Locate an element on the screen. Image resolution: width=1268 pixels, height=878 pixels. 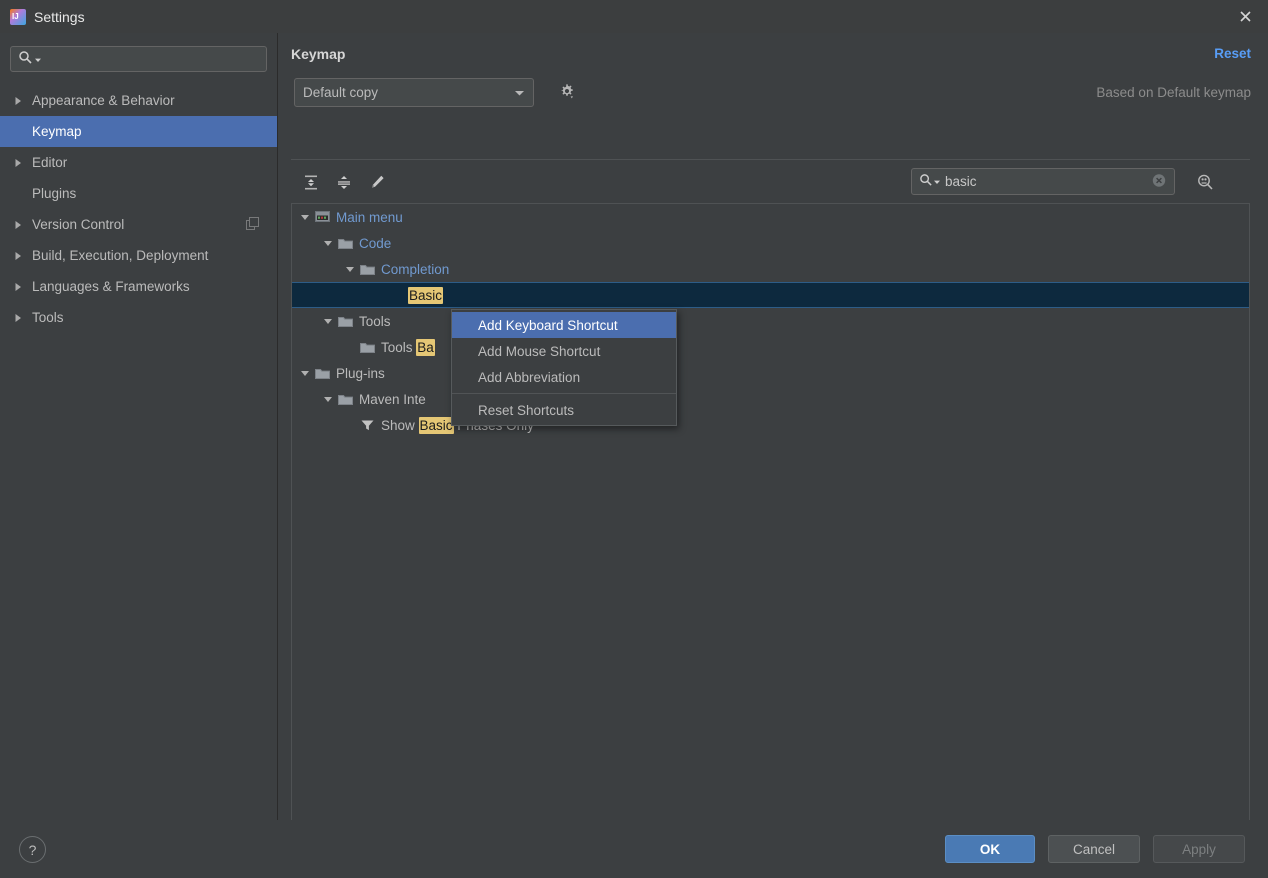
page-title: Keymap is located at coordinates (318, 54).